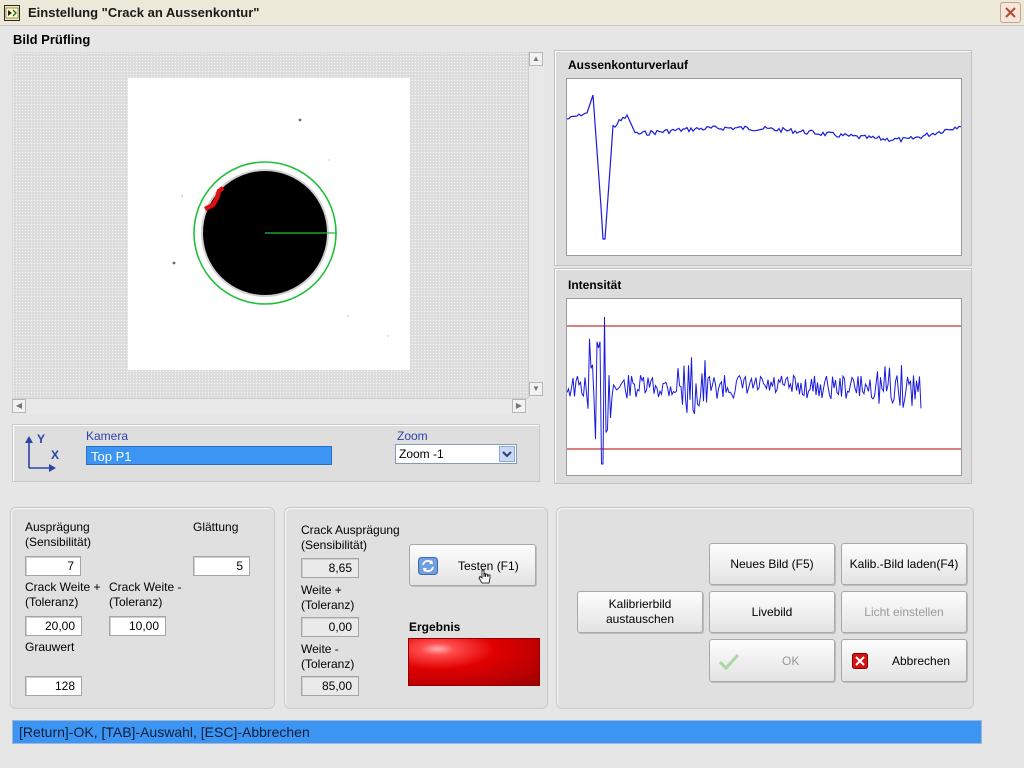 The image size is (1024, 768). I want to click on replace-calibration-line1: Kalibrierbild, so click(640, 604).